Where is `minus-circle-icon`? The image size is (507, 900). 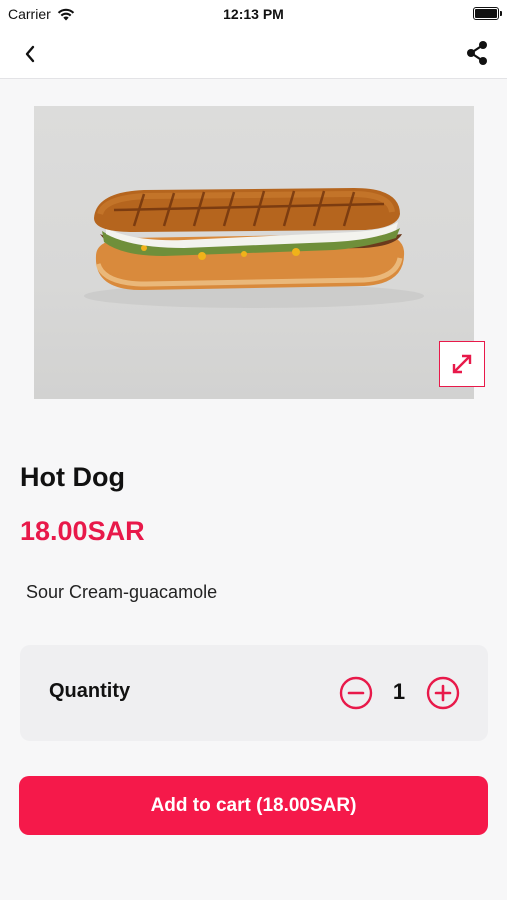 minus-circle-icon is located at coordinates (356, 693).